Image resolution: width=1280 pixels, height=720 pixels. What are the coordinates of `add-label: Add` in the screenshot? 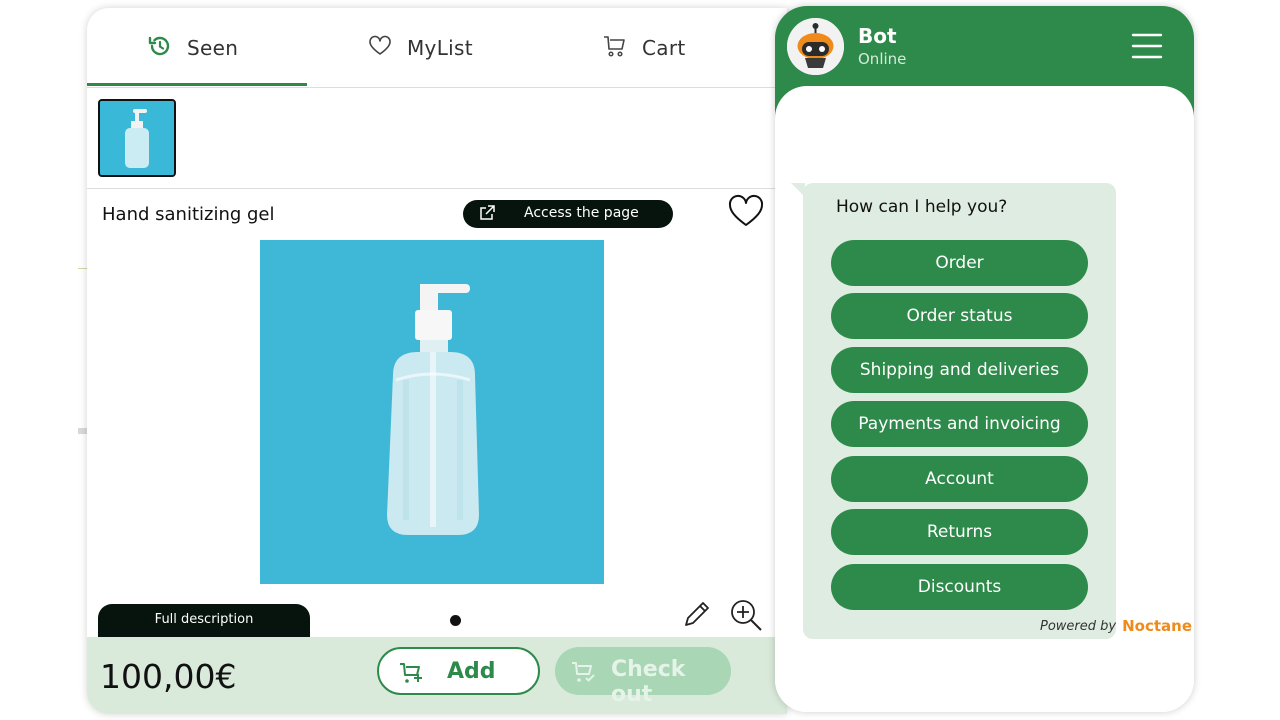 It's located at (471, 671).